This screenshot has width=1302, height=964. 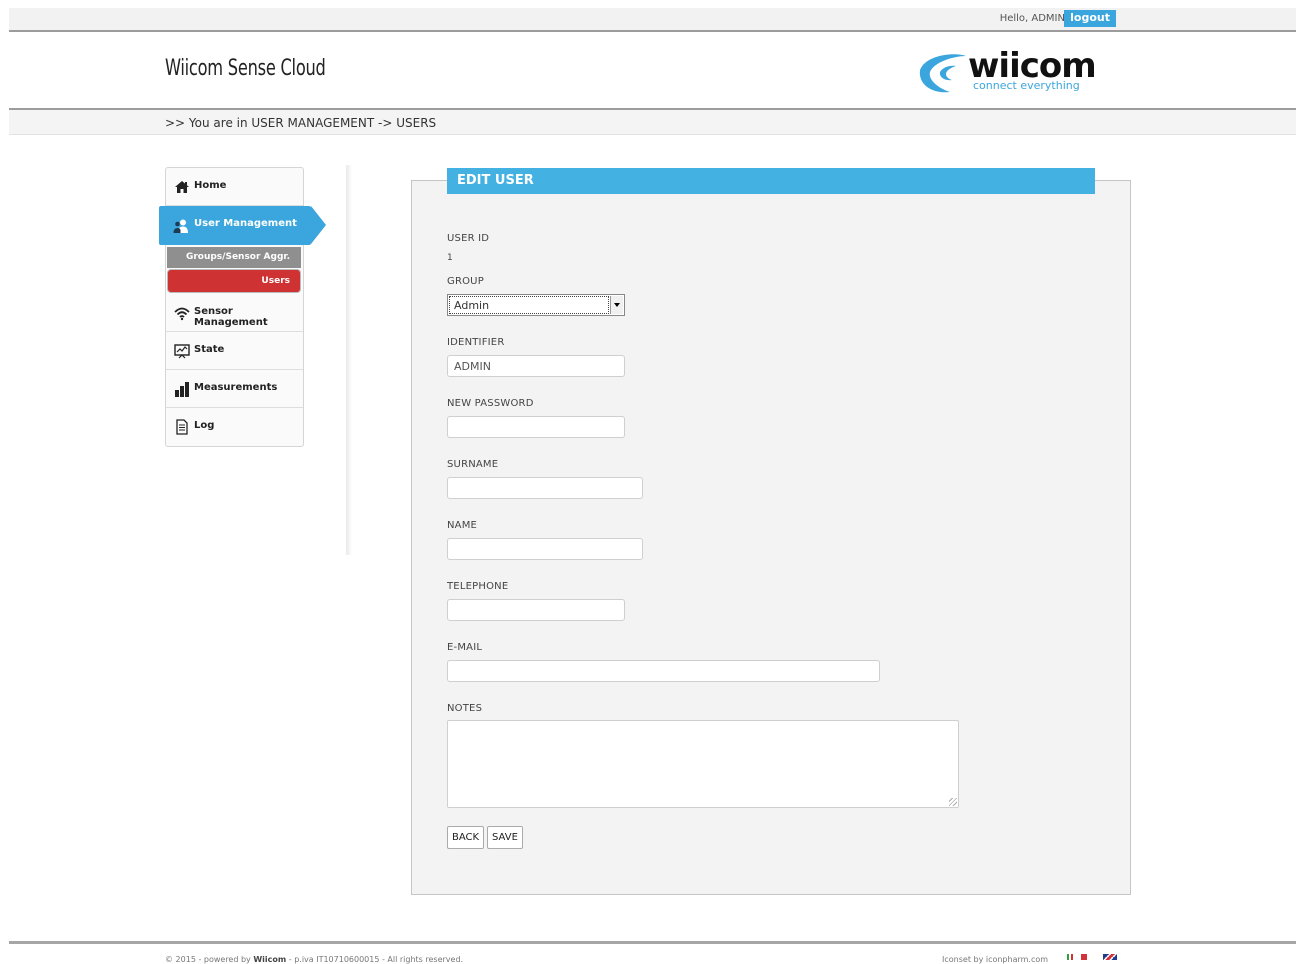 What do you see at coordinates (536, 610) in the screenshot?
I see `telephone-input` at bounding box center [536, 610].